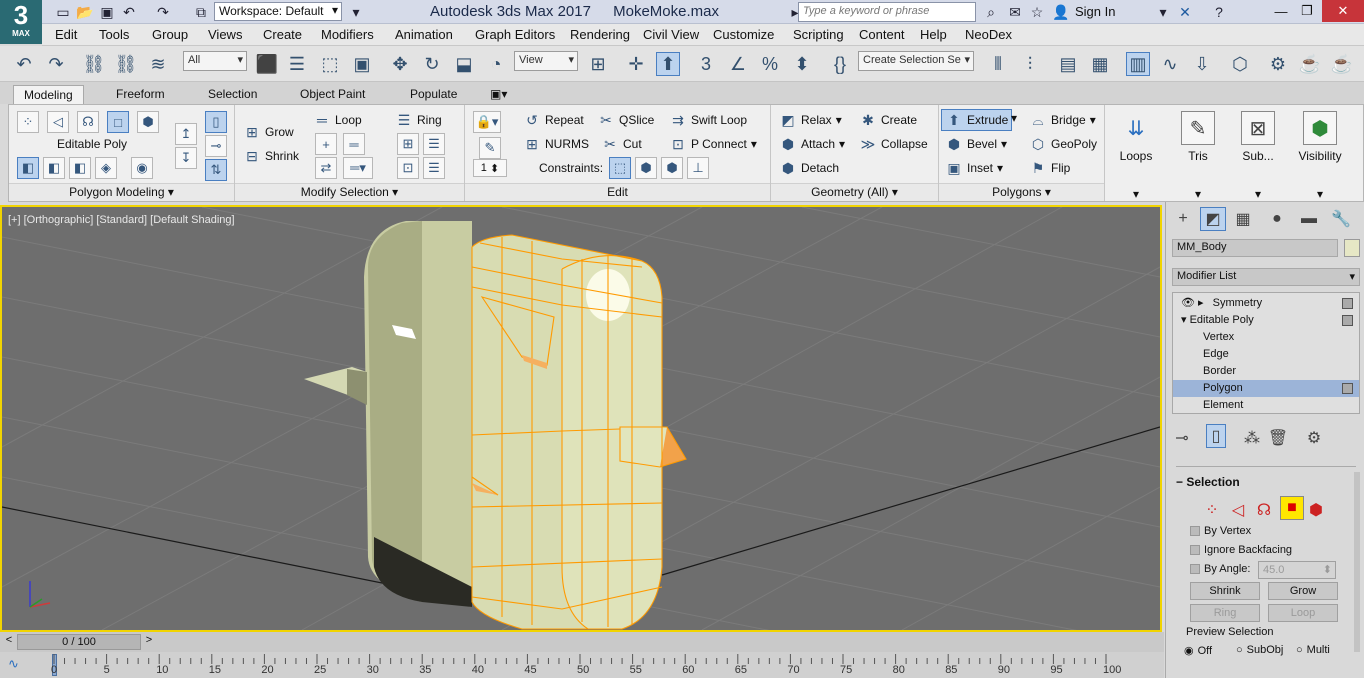 This screenshot has width=1364, height=678. I want to click on bevel-button: ⬢ Bevel ▾, so click(976, 144).